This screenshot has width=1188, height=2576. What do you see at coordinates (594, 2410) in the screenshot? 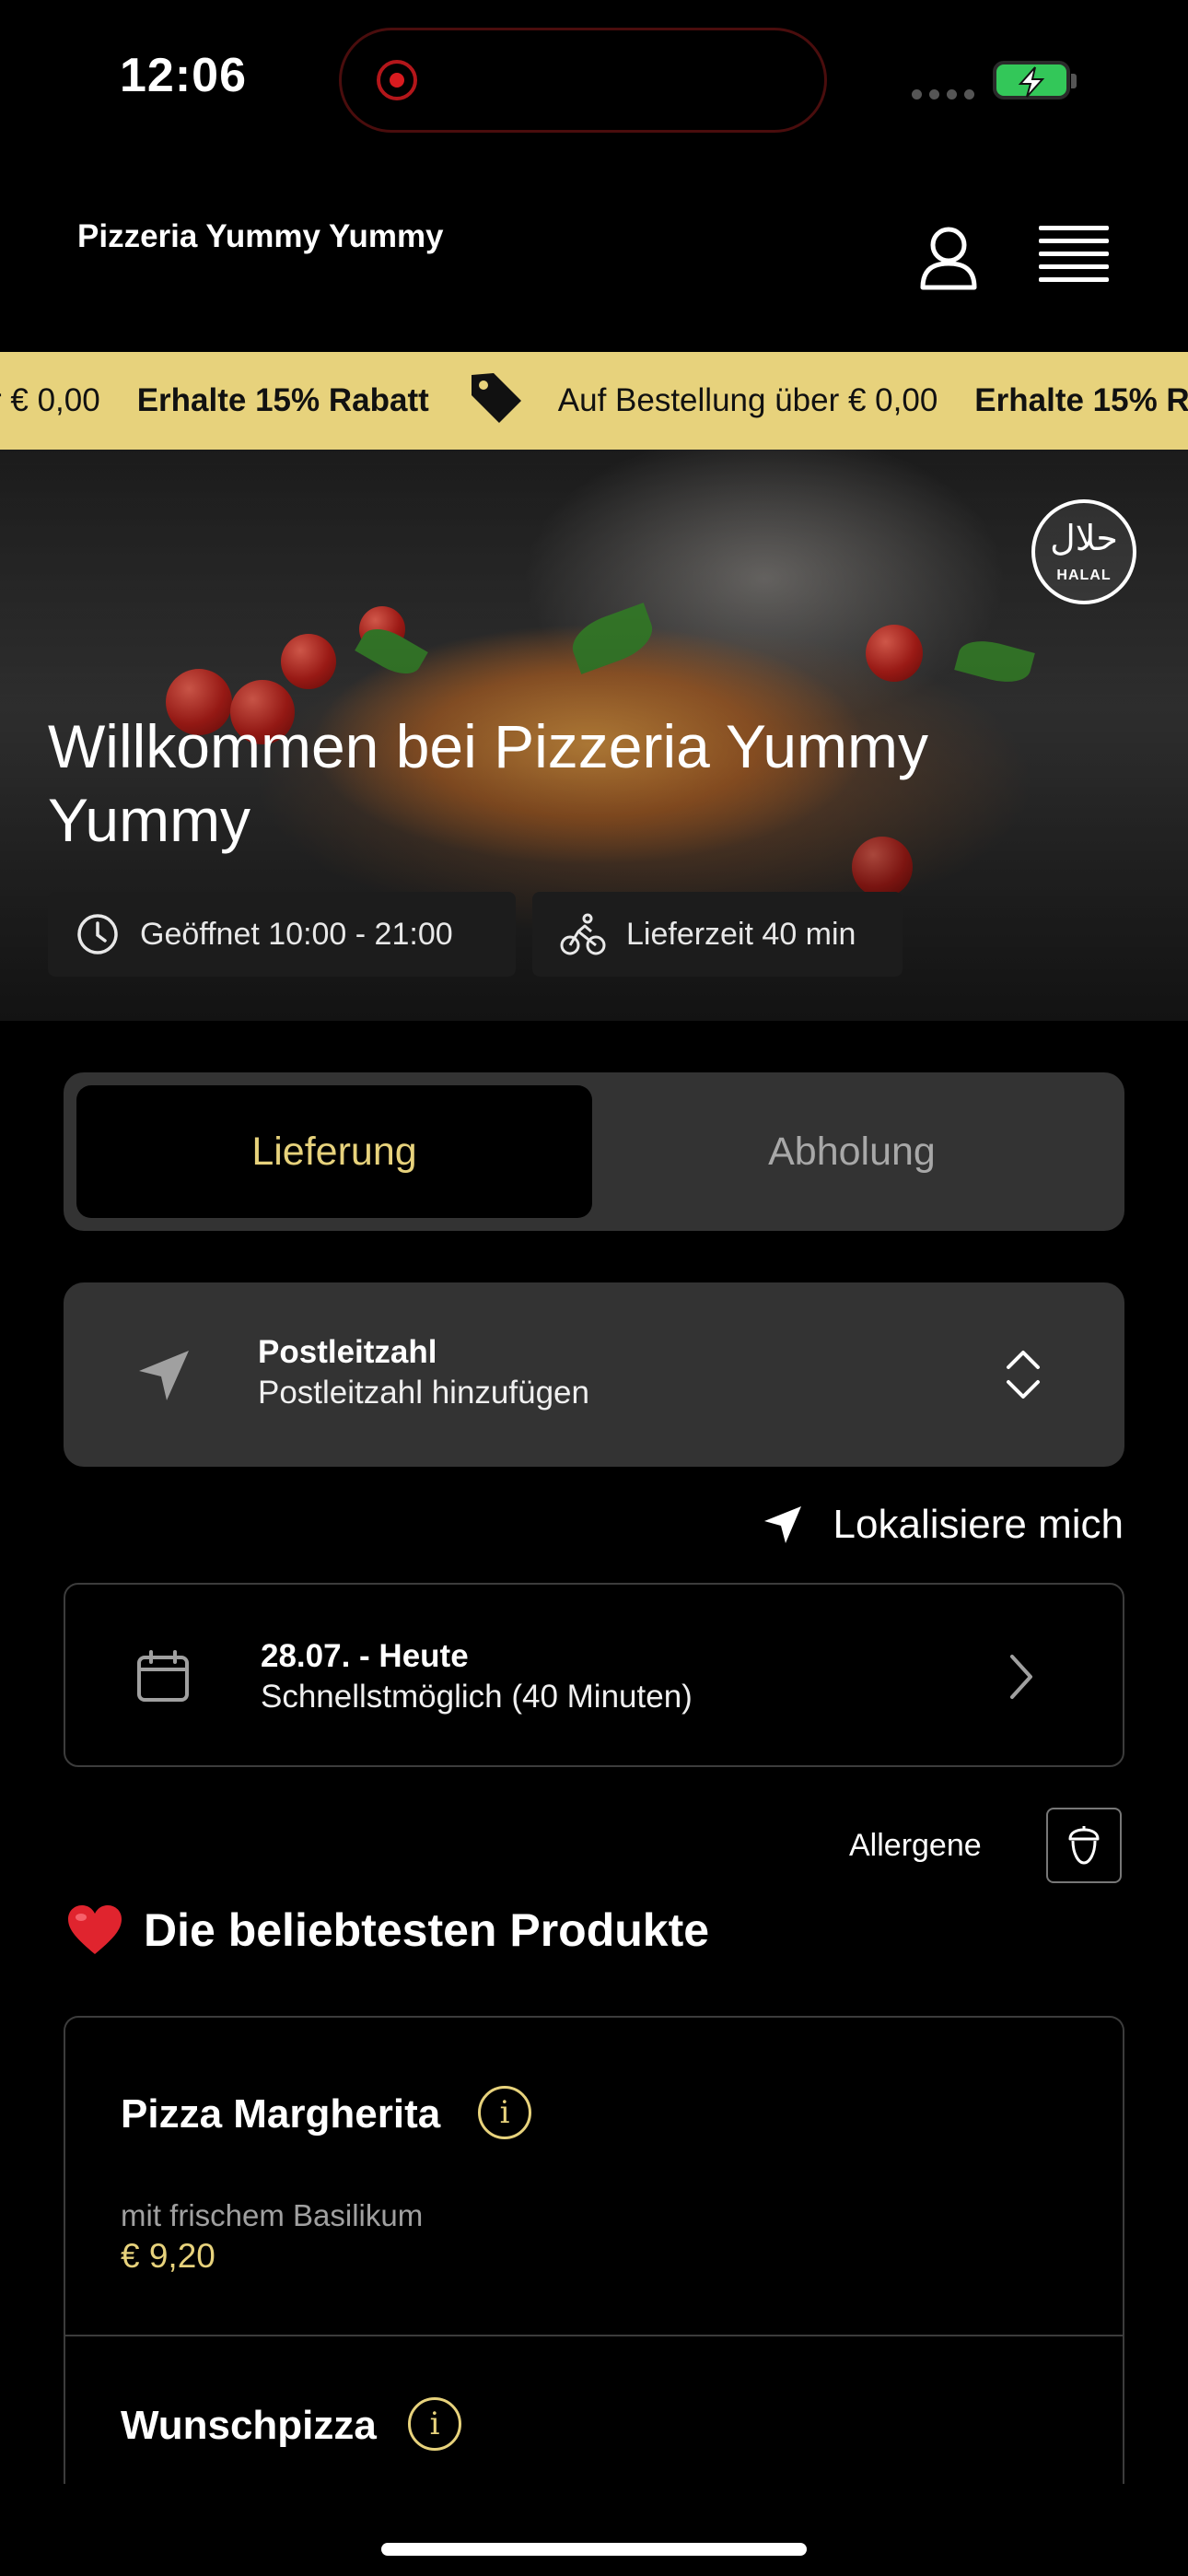
I see `product-card: Wunschpizza i` at bounding box center [594, 2410].